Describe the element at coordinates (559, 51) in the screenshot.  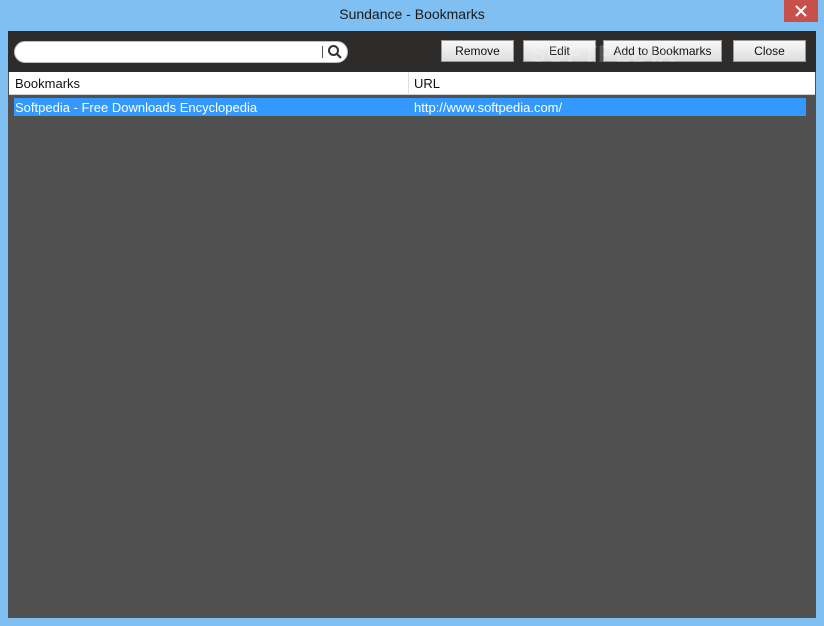
I see `edit-button: Edit` at that location.